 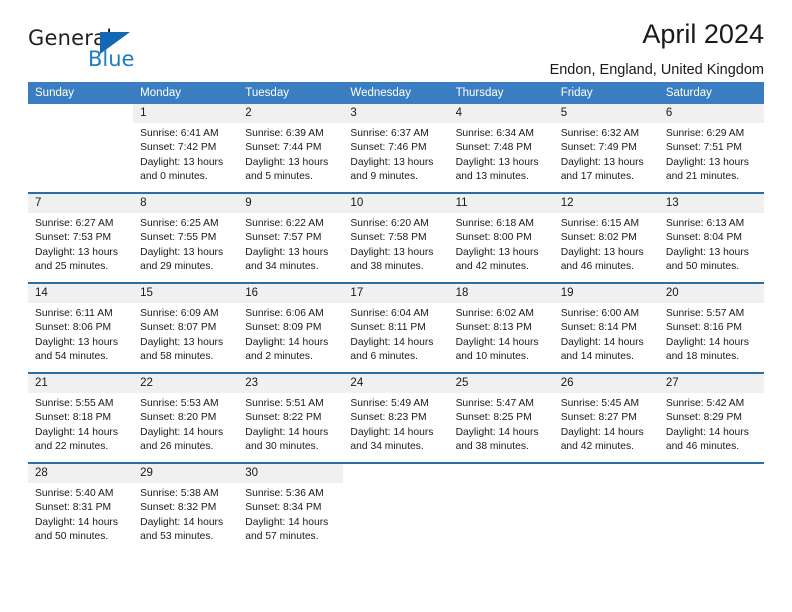 I want to click on day-number: 24, so click(x=396, y=383).